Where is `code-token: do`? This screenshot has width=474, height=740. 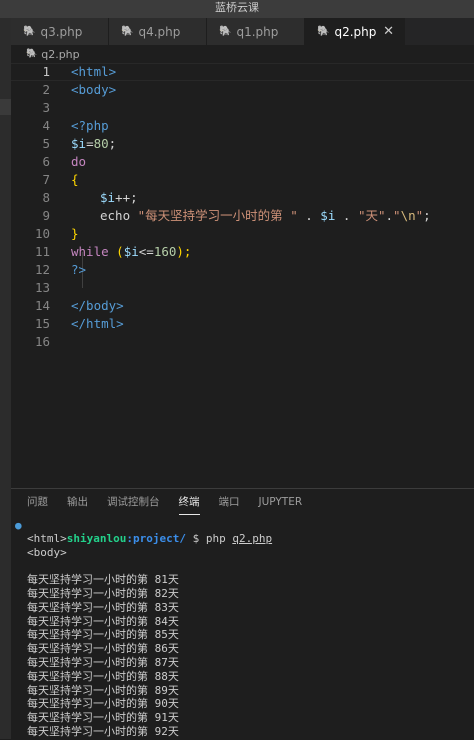 code-token: do is located at coordinates (79, 161).